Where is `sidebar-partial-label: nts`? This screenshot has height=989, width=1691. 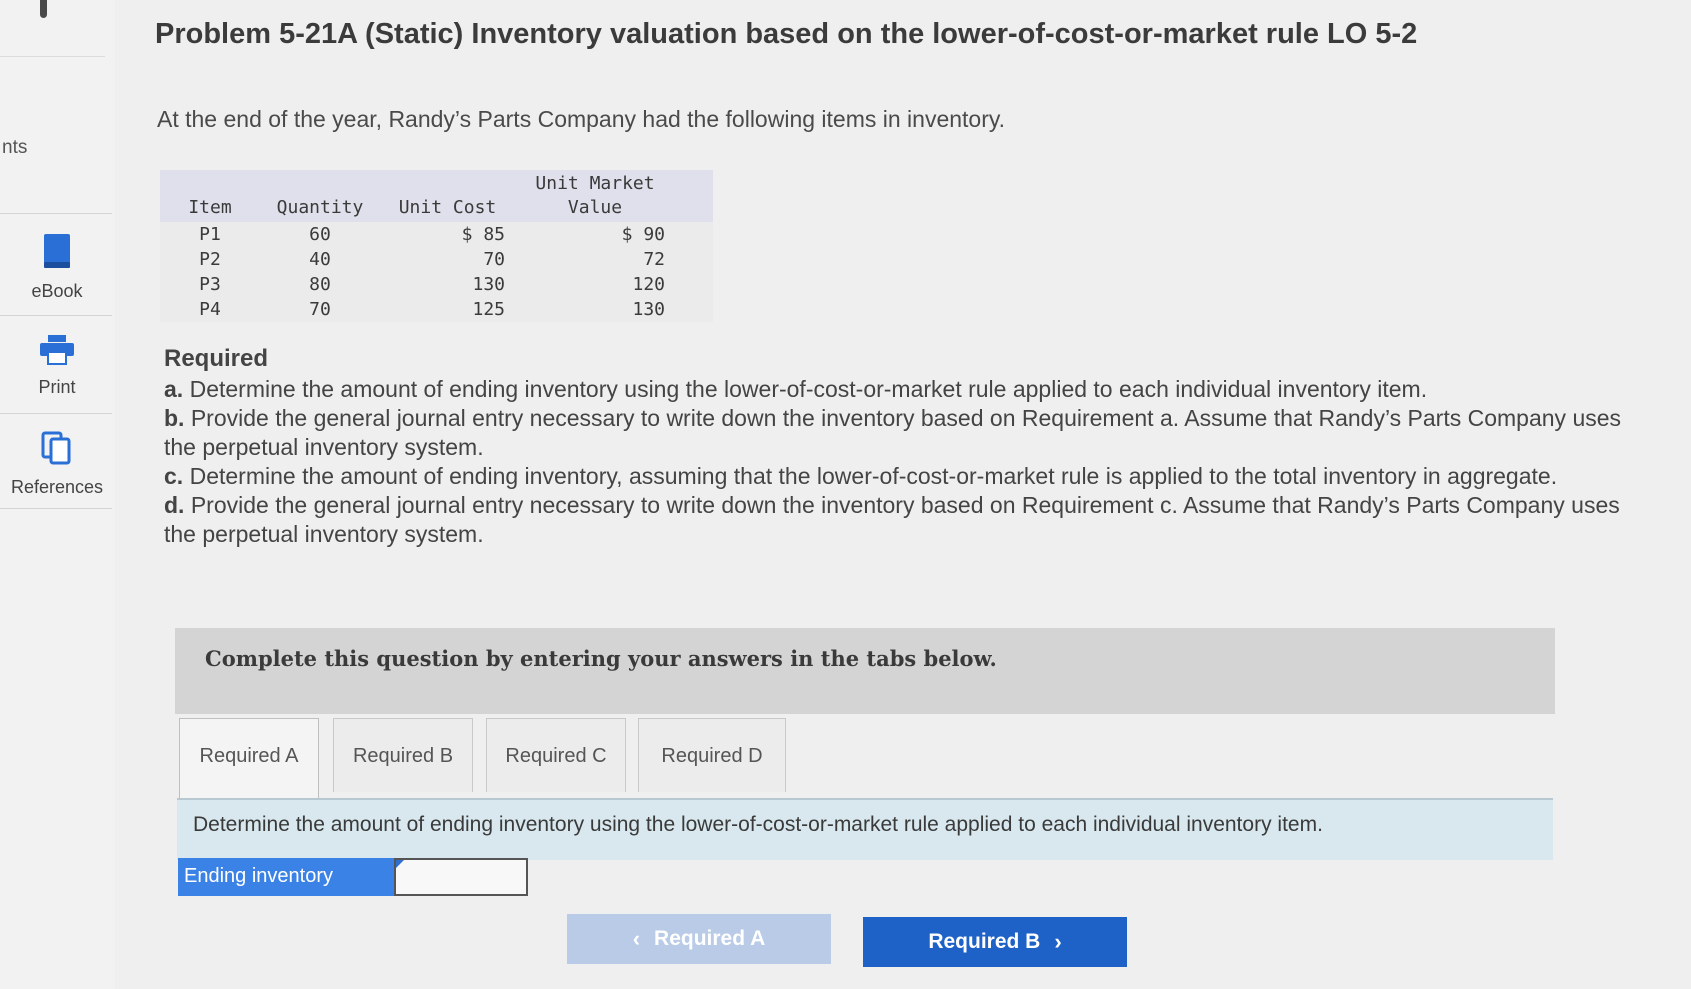
sidebar-partial-label: nts is located at coordinates (15, 147).